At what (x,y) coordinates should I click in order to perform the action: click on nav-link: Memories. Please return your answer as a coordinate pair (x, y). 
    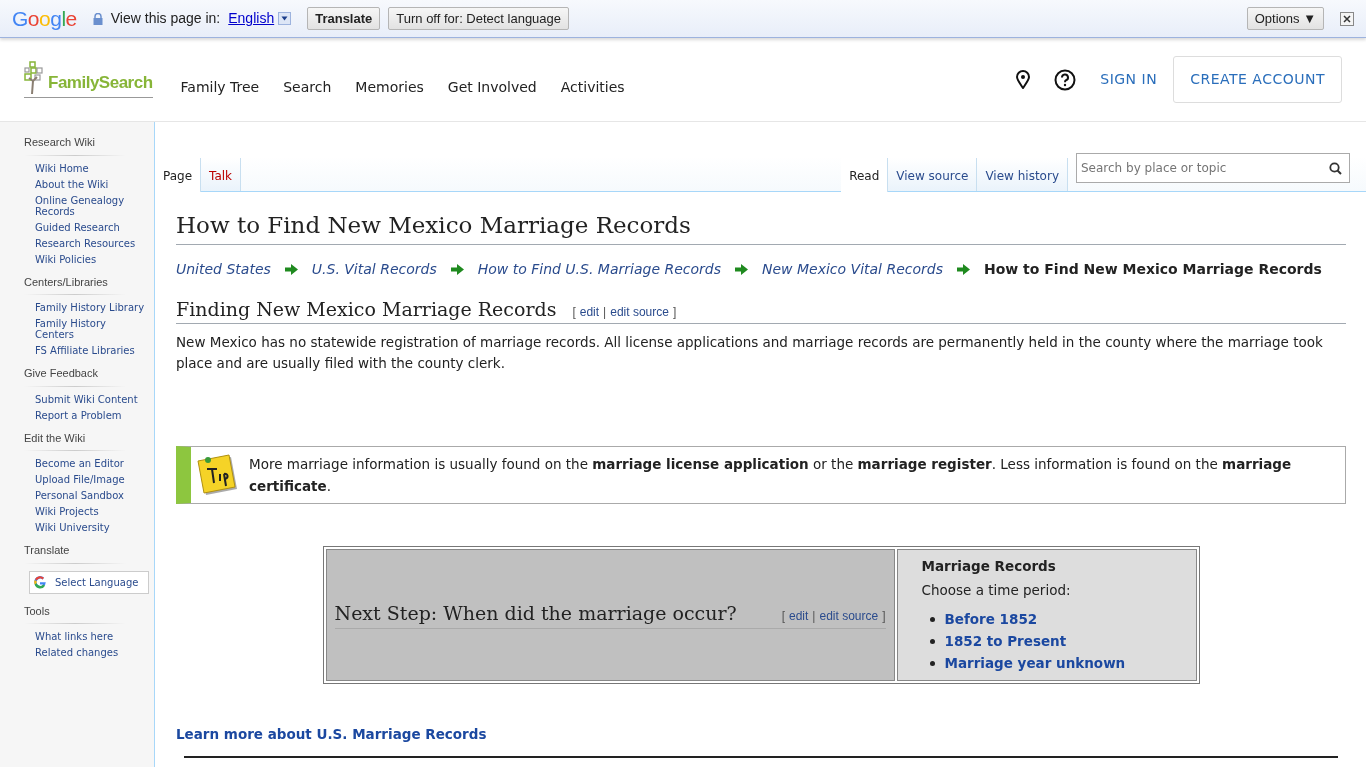
    Looking at the image, I should click on (389, 87).